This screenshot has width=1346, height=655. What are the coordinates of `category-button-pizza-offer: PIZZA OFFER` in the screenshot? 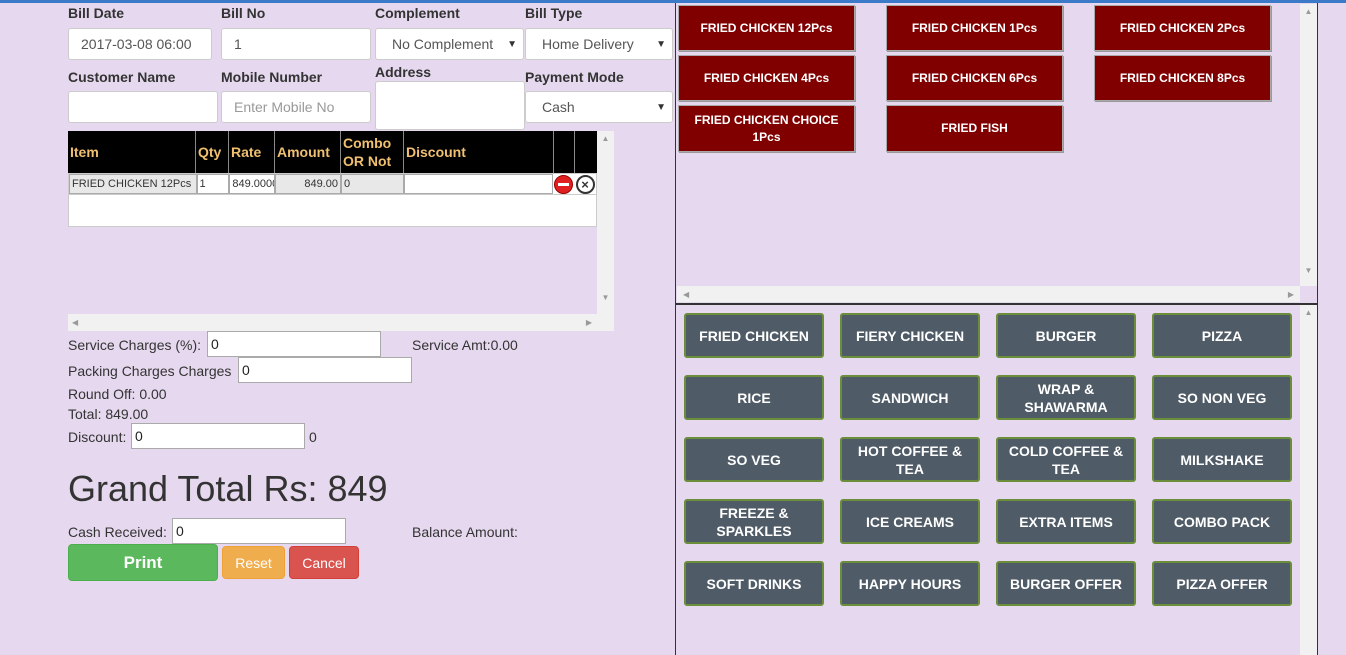 It's located at (1222, 583).